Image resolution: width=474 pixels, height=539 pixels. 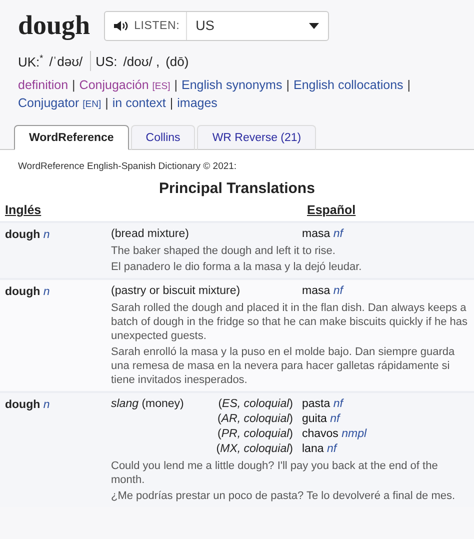 I want to click on uk-label: UK:$^{*}$, so click(x=31, y=61).